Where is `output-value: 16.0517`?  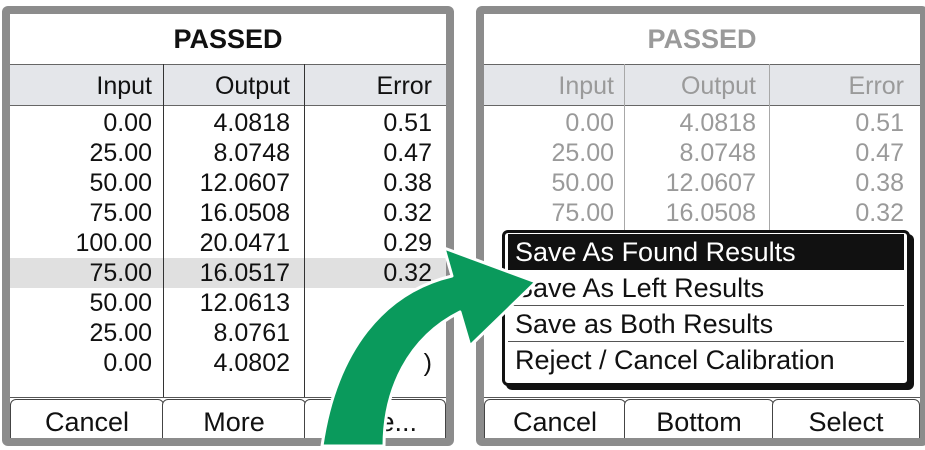 output-value: 16.0517 is located at coordinates (244, 273).